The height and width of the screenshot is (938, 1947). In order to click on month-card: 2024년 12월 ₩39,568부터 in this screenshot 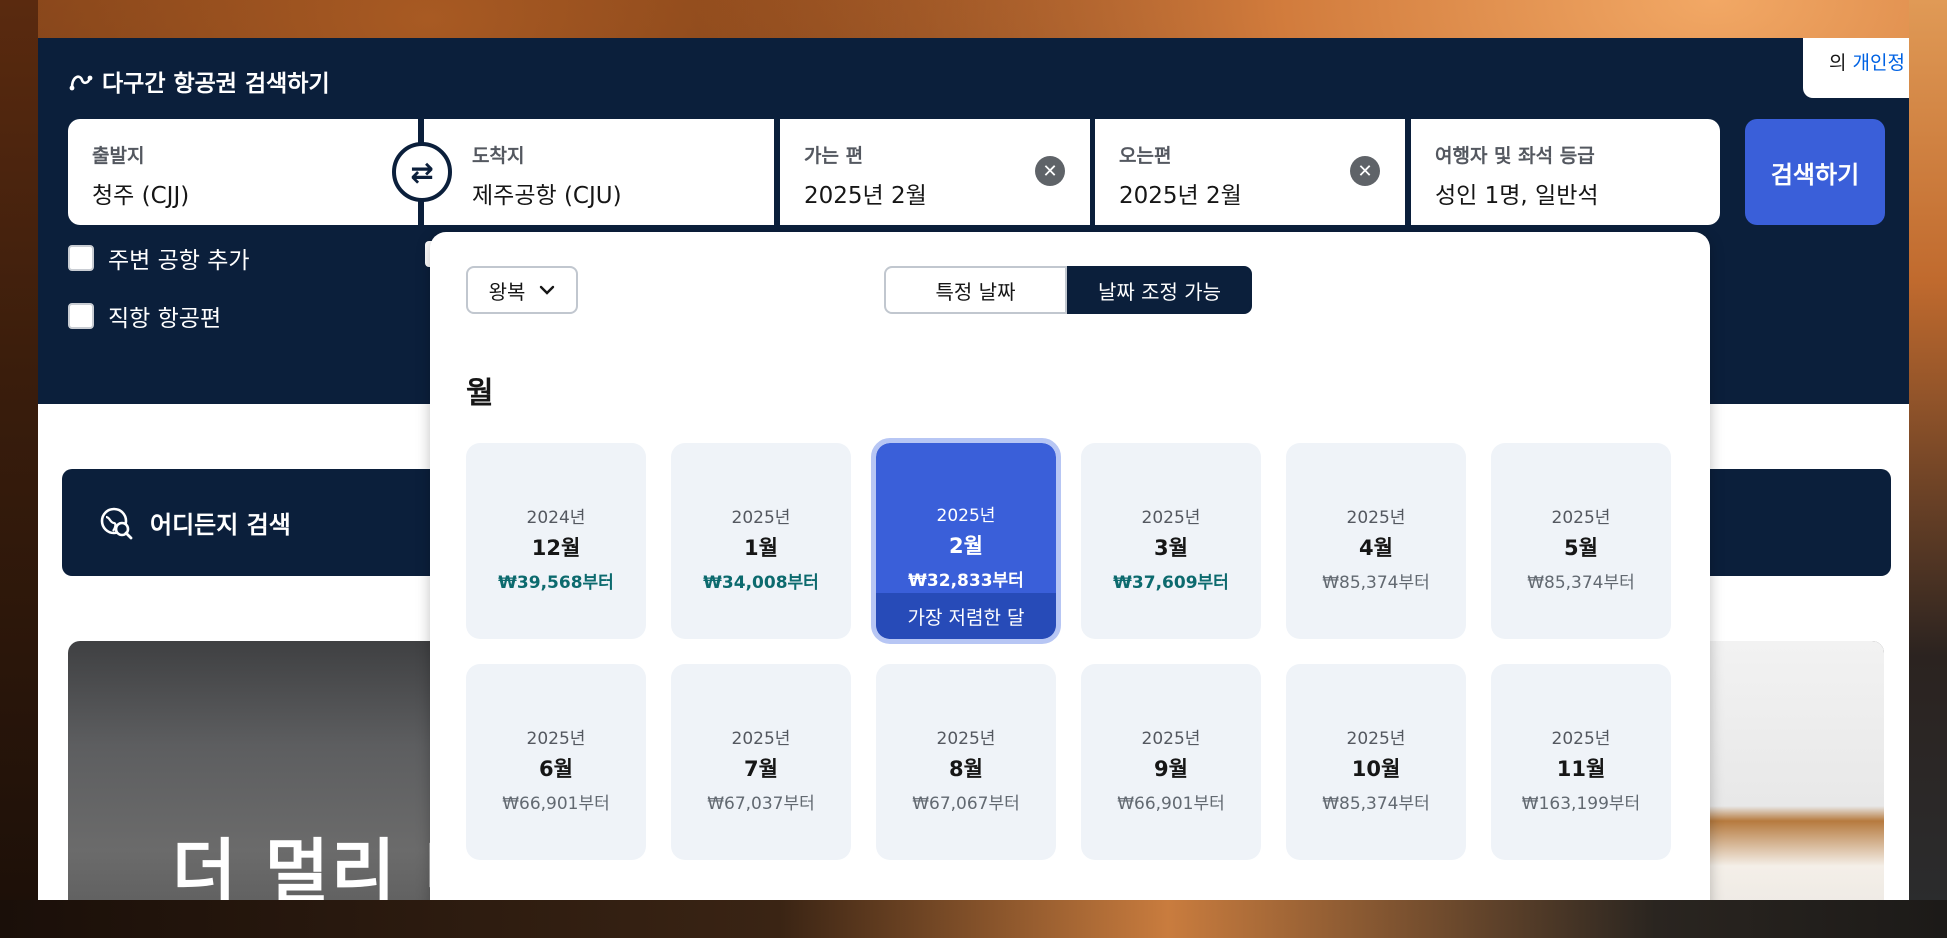, I will do `click(556, 541)`.